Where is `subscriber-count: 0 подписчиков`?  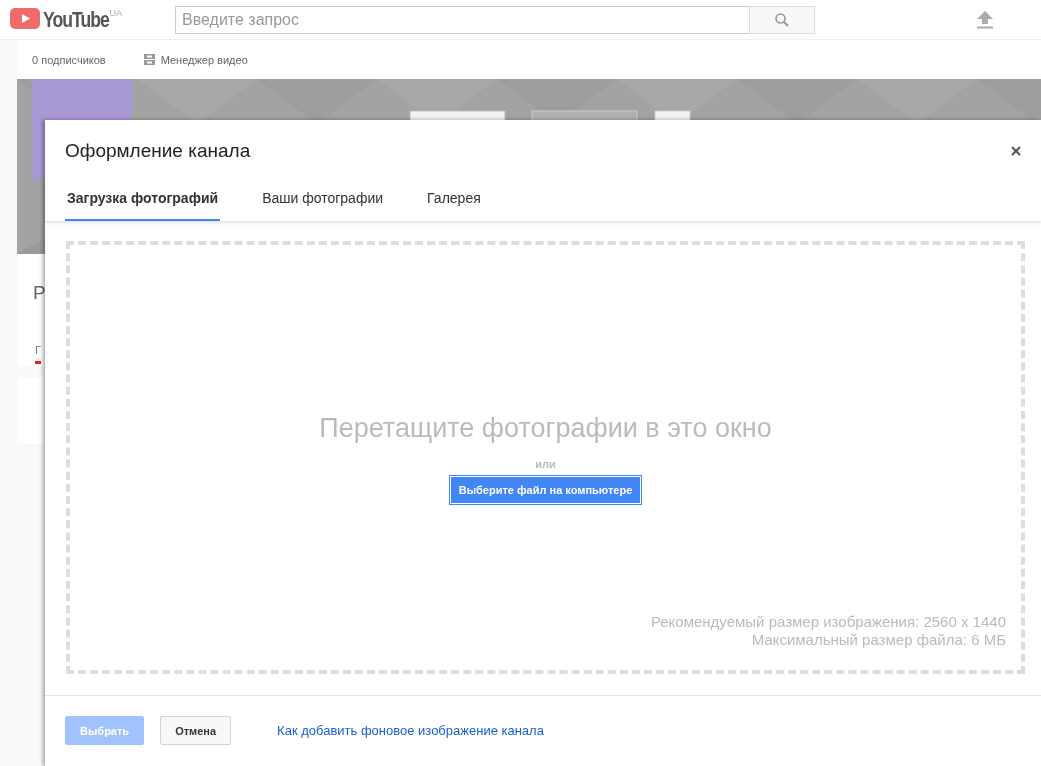 subscriber-count: 0 подписчиков is located at coordinates (69, 59).